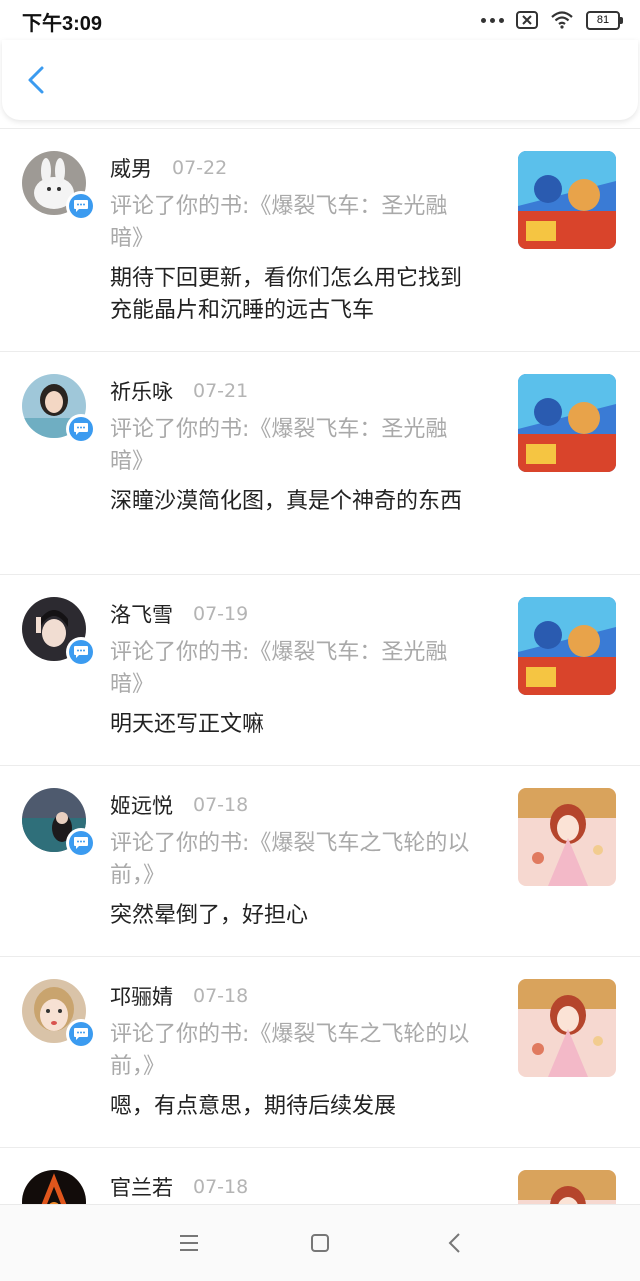 This screenshot has height=1281, width=640. What do you see at coordinates (295, 1187) in the screenshot?
I see `item-content: 官兰若 07-18` at bounding box center [295, 1187].